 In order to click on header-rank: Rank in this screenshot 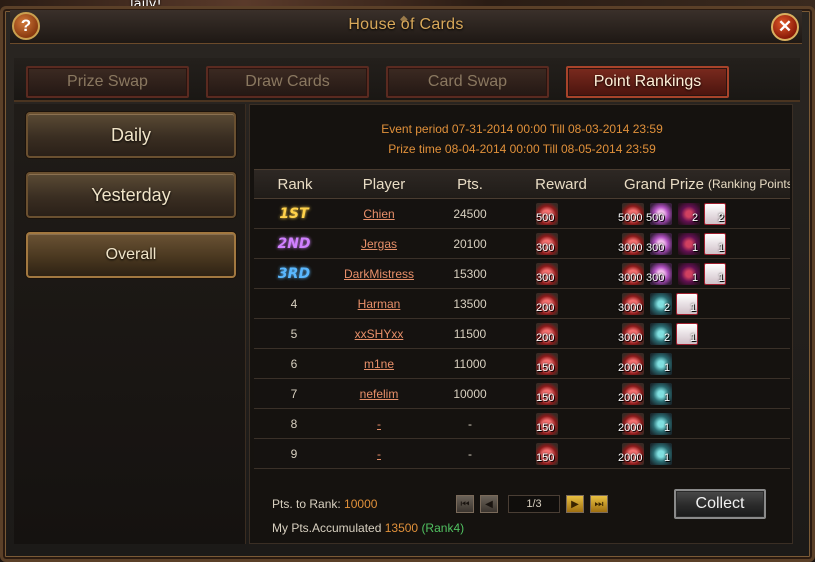, I will do `click(295, 184)`.